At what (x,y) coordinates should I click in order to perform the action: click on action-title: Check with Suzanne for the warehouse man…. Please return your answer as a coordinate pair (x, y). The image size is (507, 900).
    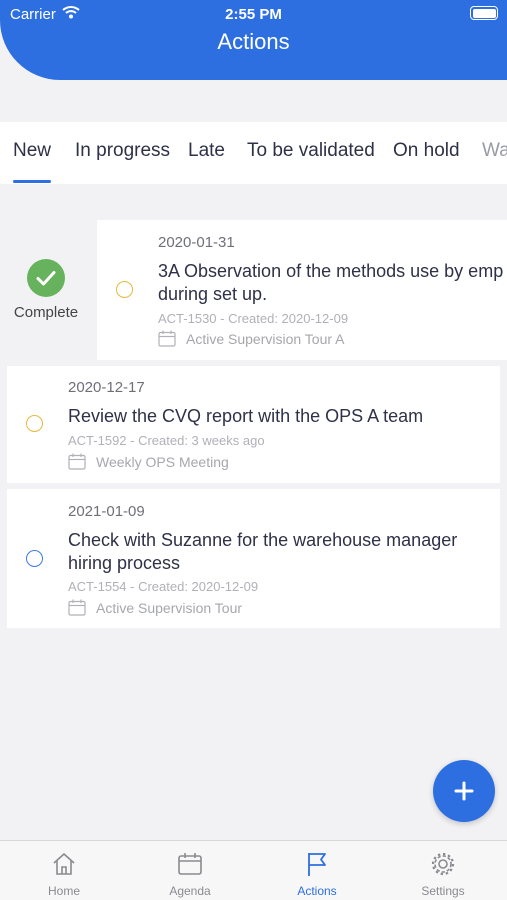
    Looking at the image, I should click on (263, 540).